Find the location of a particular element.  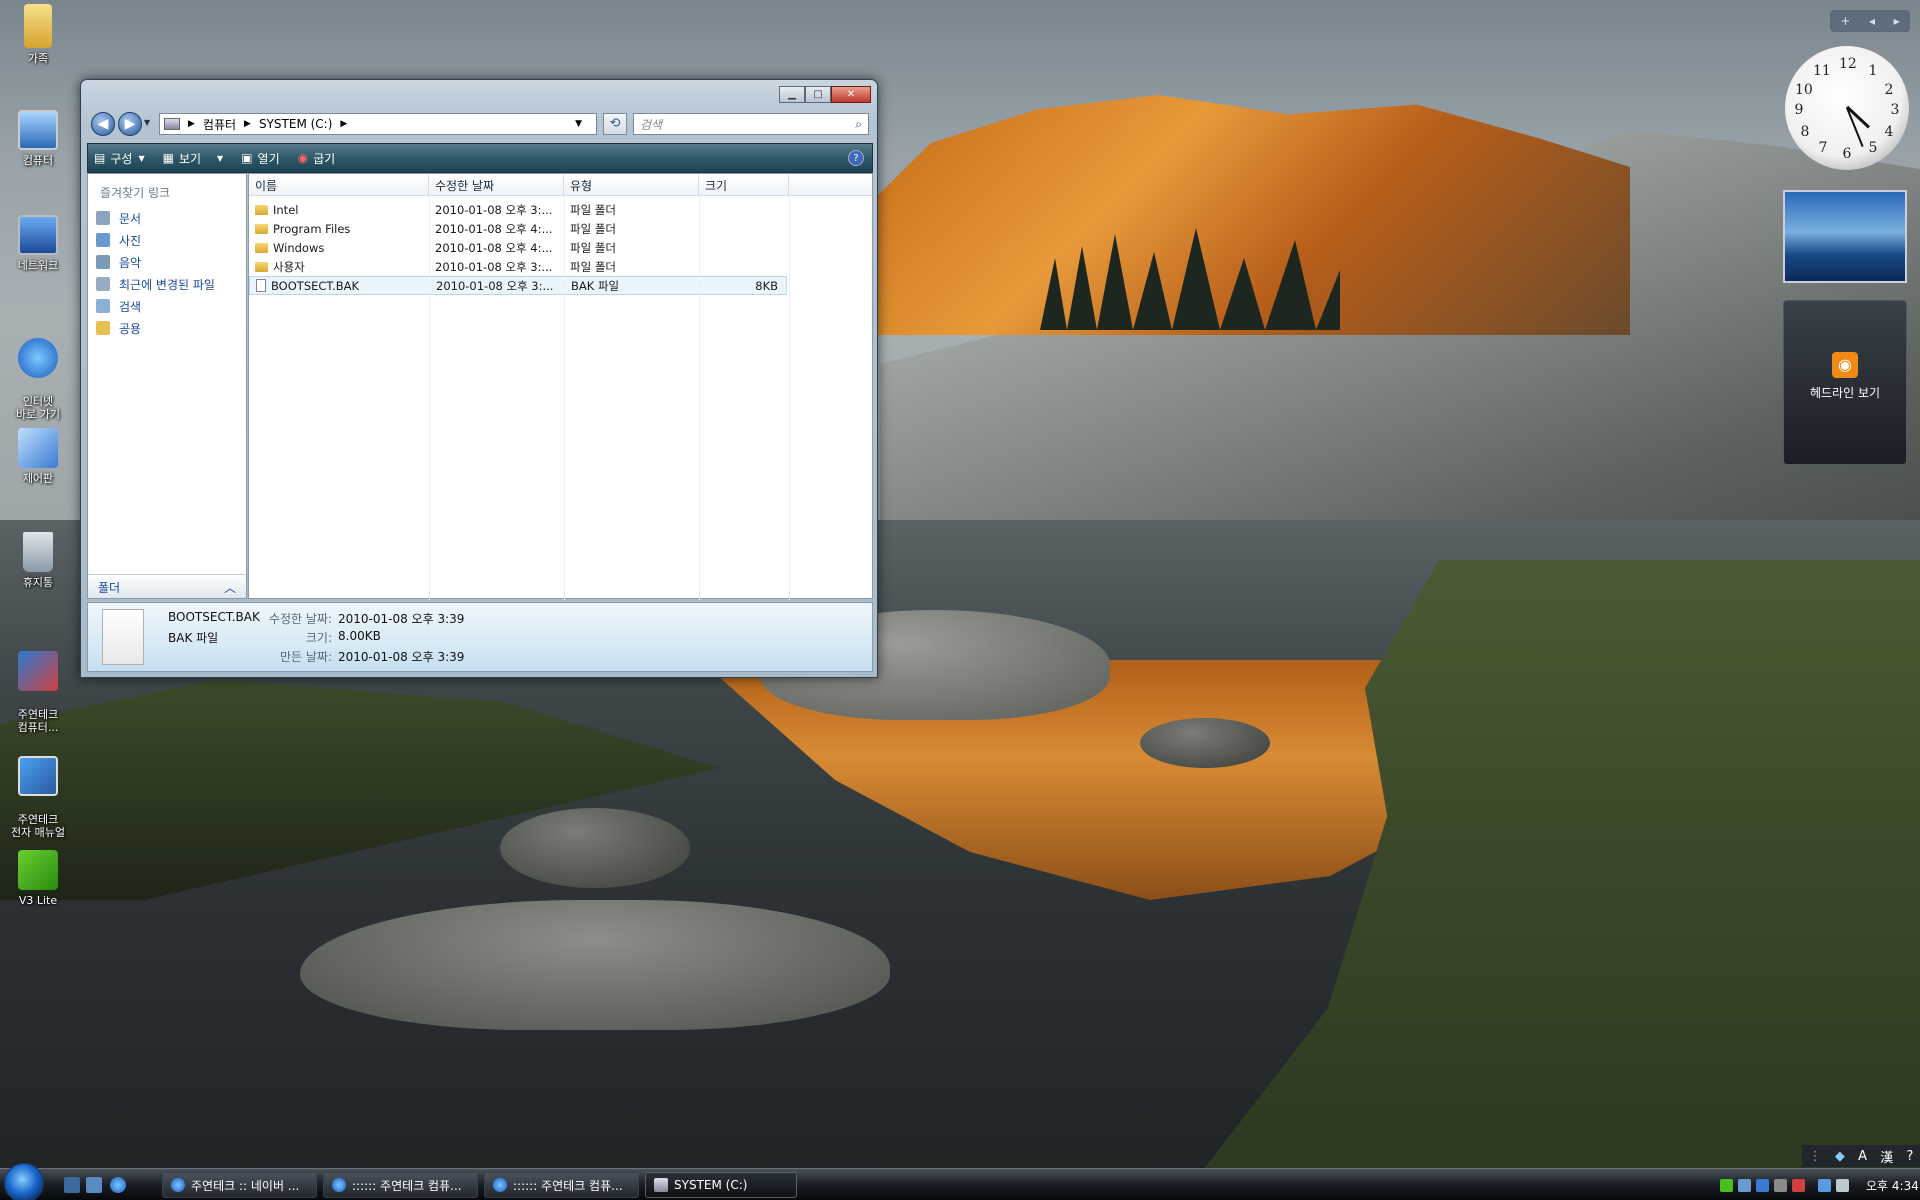

nav-item-public: 공용 is located at coordinates (167, 328).